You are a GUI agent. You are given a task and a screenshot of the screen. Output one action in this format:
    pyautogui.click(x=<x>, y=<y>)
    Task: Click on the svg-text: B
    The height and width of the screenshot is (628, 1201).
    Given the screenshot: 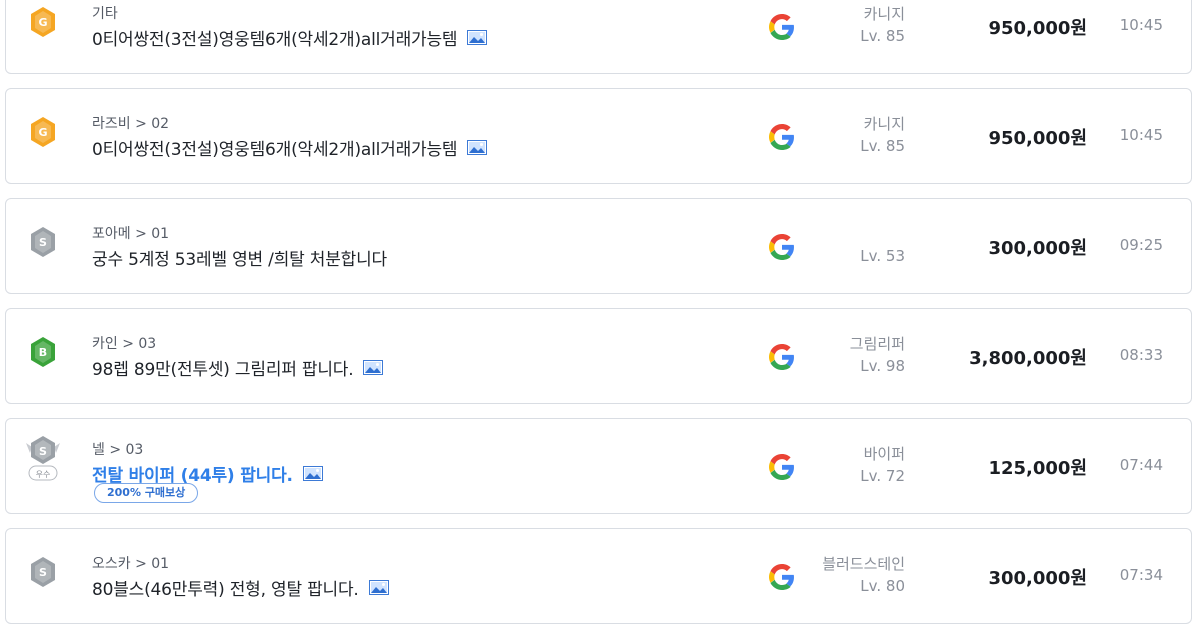 What is the action you would take?
    pyautogui.click(x=43, y=352)
    